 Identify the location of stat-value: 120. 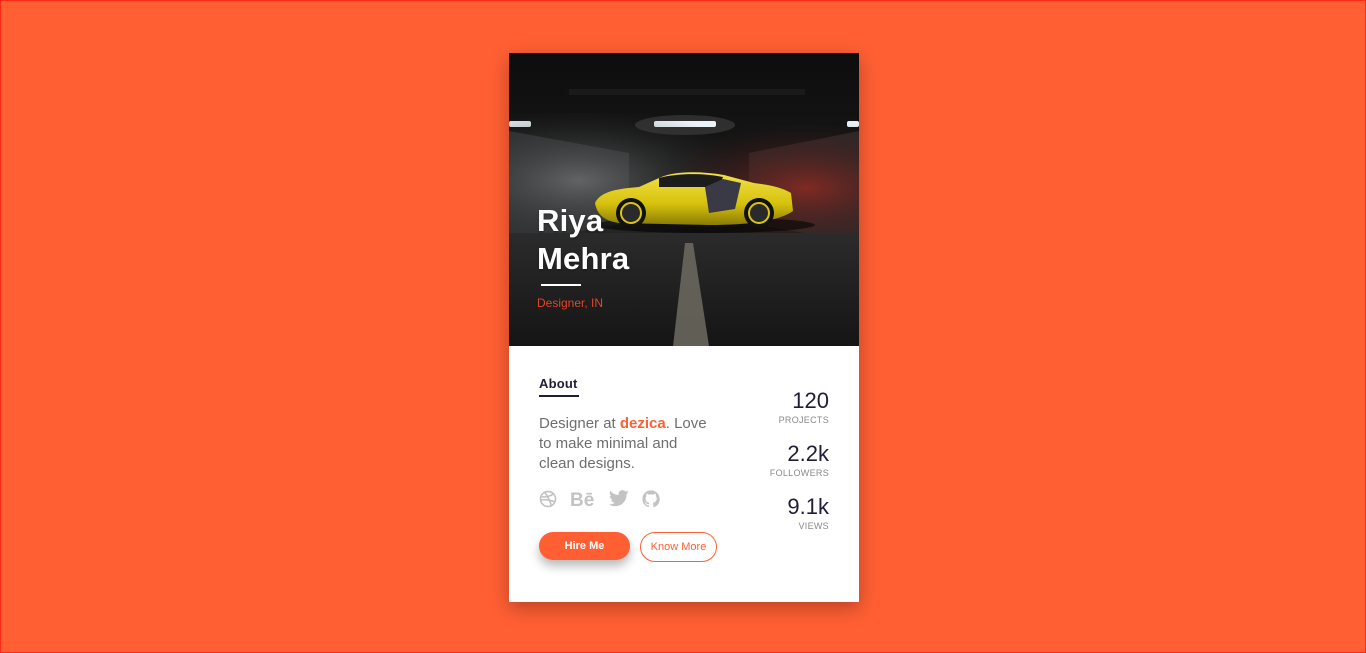
(810, 400).